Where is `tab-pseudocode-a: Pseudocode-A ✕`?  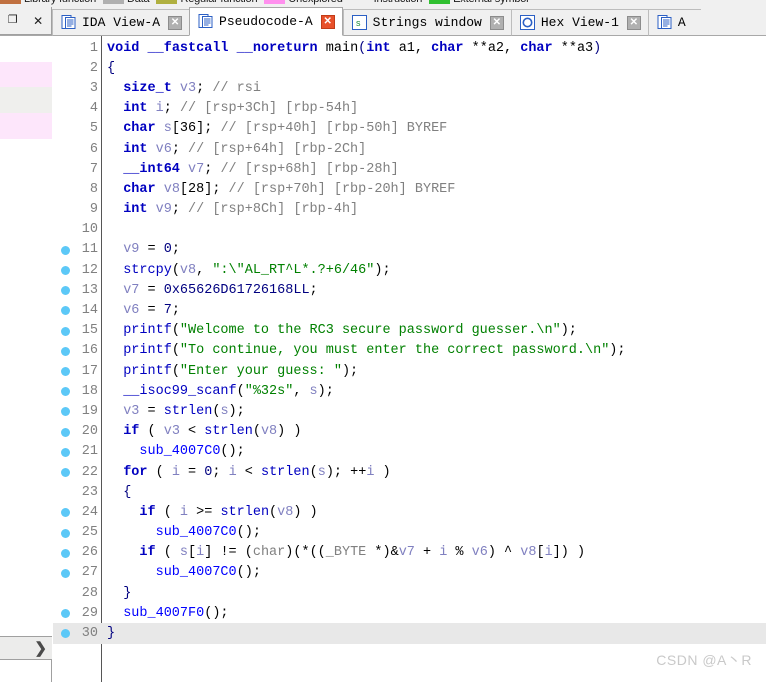 tab-pseudocode-a: Pseudocode-A ✕ is located at coordinates (266, 21).